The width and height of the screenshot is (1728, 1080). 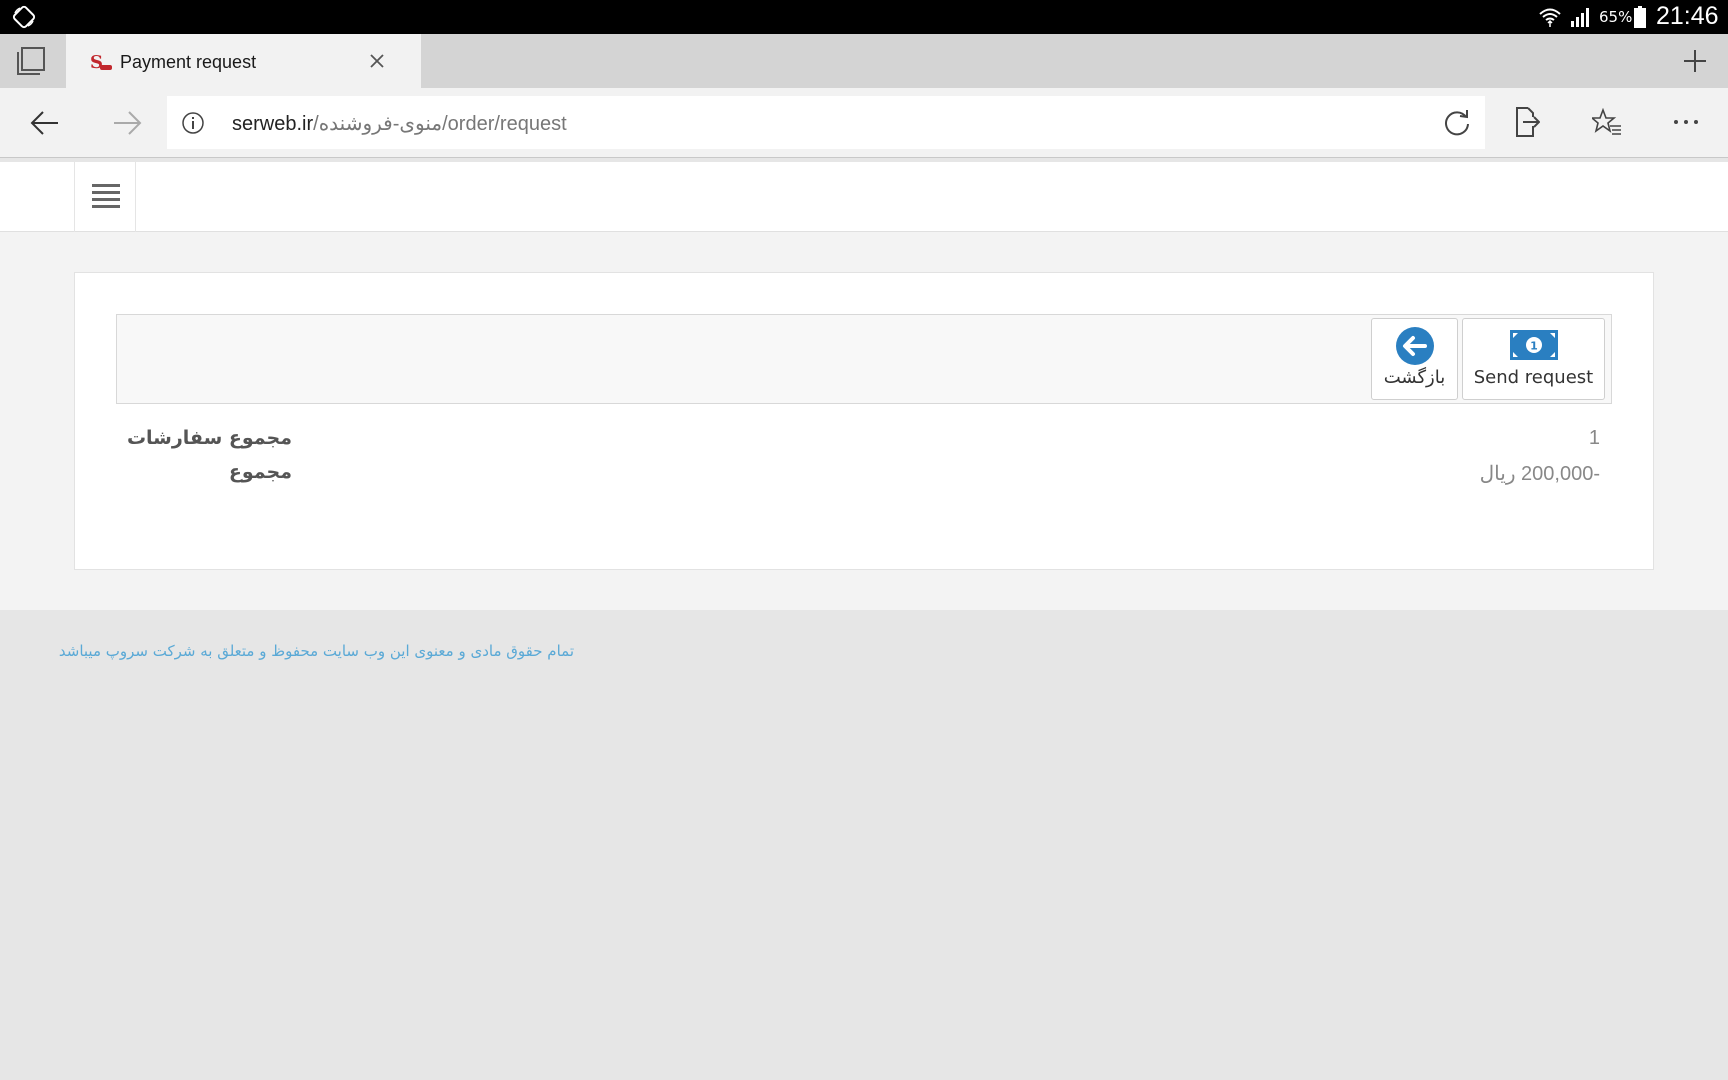 What do you see at coordinates (260, 472) in the screenshot?
I see `sum-label: مجموع` at bounding box center [260, 472].